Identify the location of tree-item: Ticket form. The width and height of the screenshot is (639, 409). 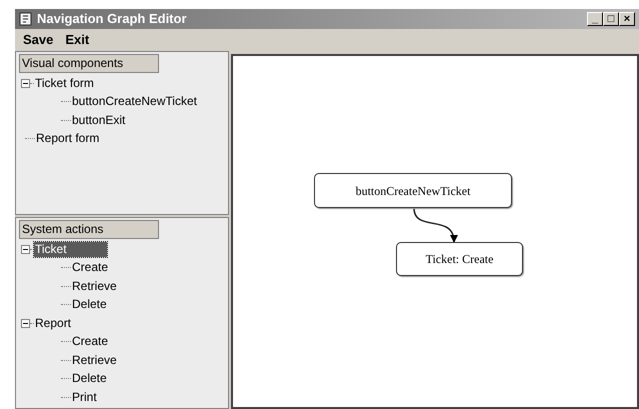
(64, 83).